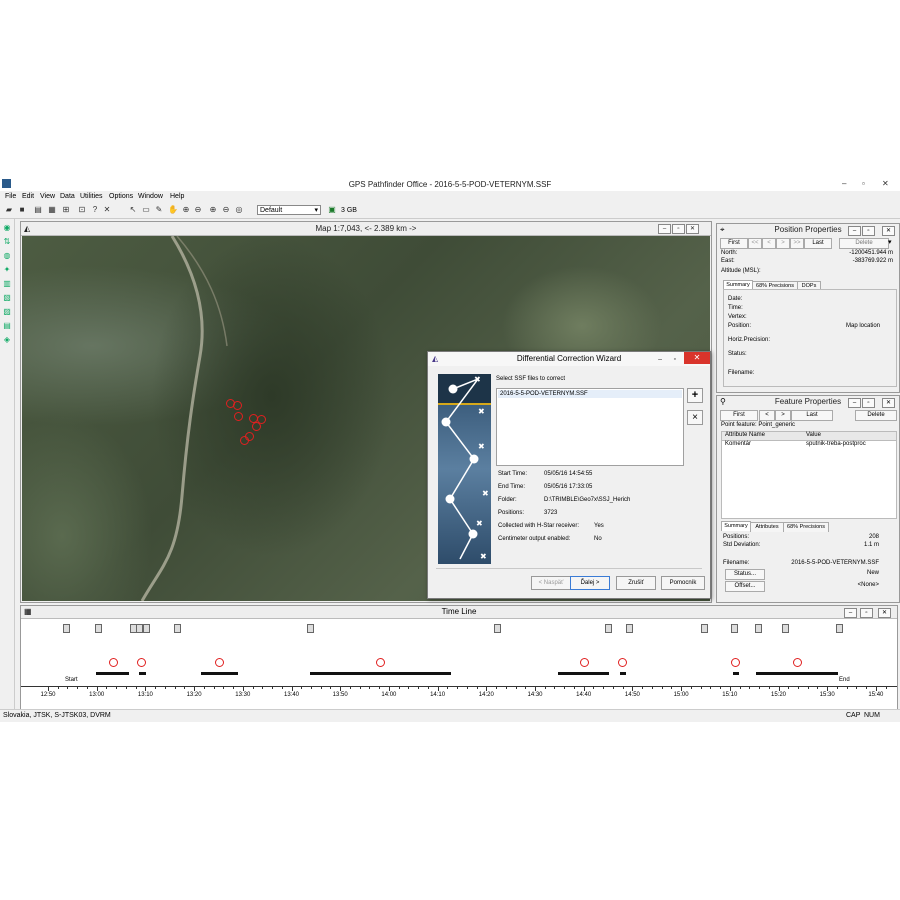  I want to click on dialog-minimize-icon: –, so click(660, 360).